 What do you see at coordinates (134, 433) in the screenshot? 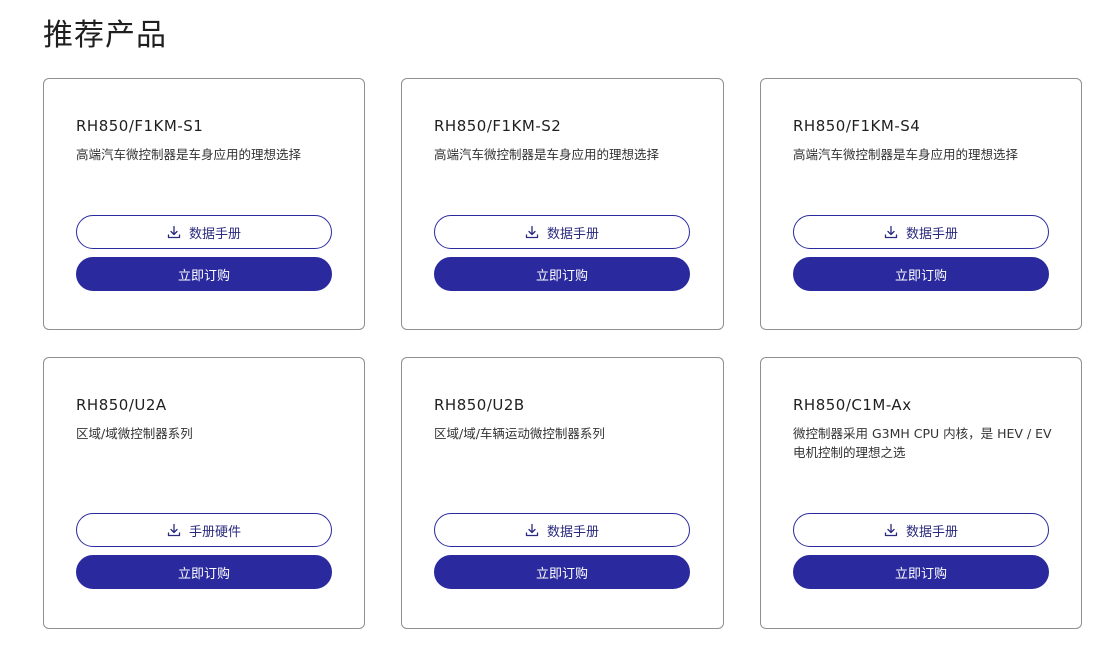
I see `product-description: 区域/域微控制器系列` at bounding box center [134, 433].